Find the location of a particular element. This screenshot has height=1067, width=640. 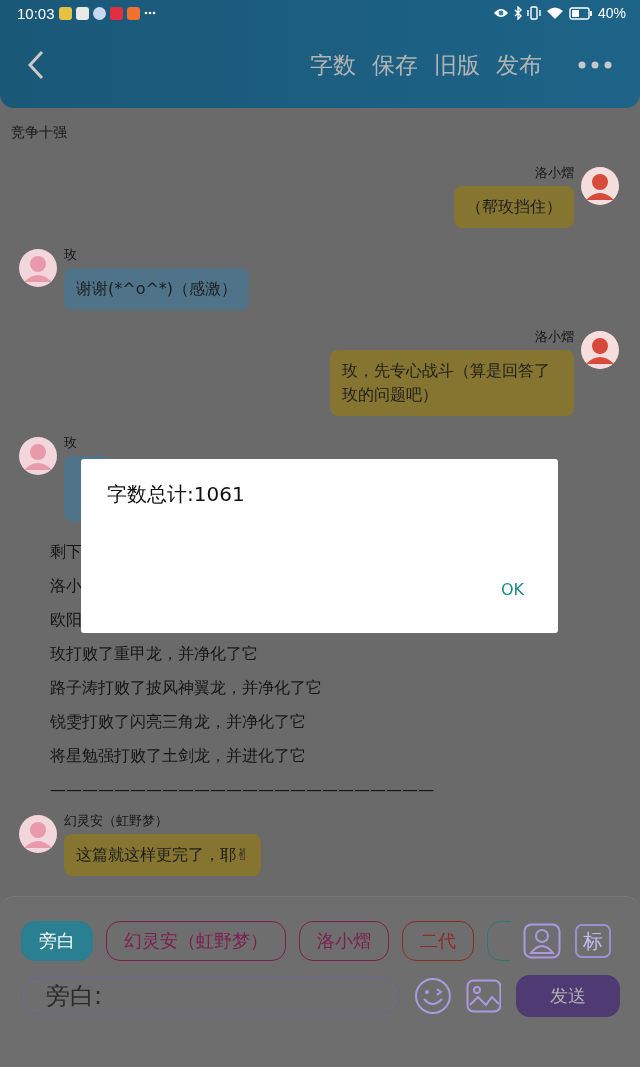

ok-button: OK is located at coordinates (512, 589).